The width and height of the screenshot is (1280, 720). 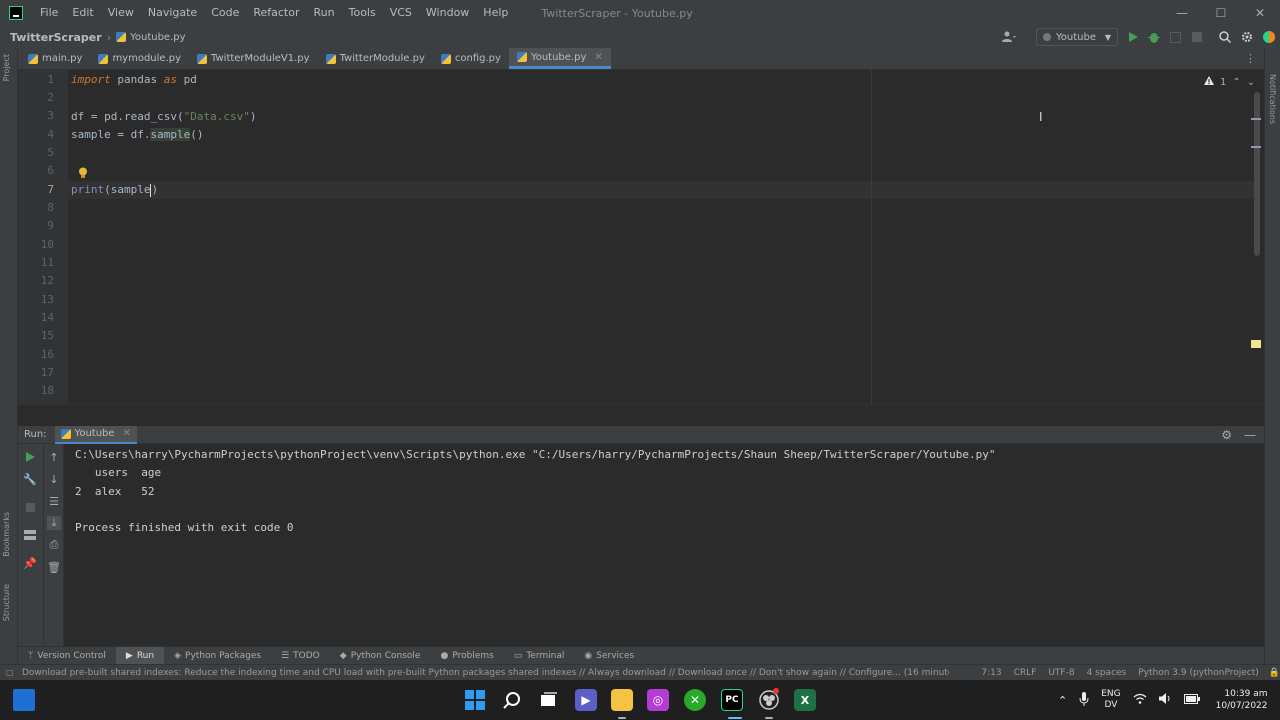 I want to click on menu-view: View, so click(x=121, y=13).